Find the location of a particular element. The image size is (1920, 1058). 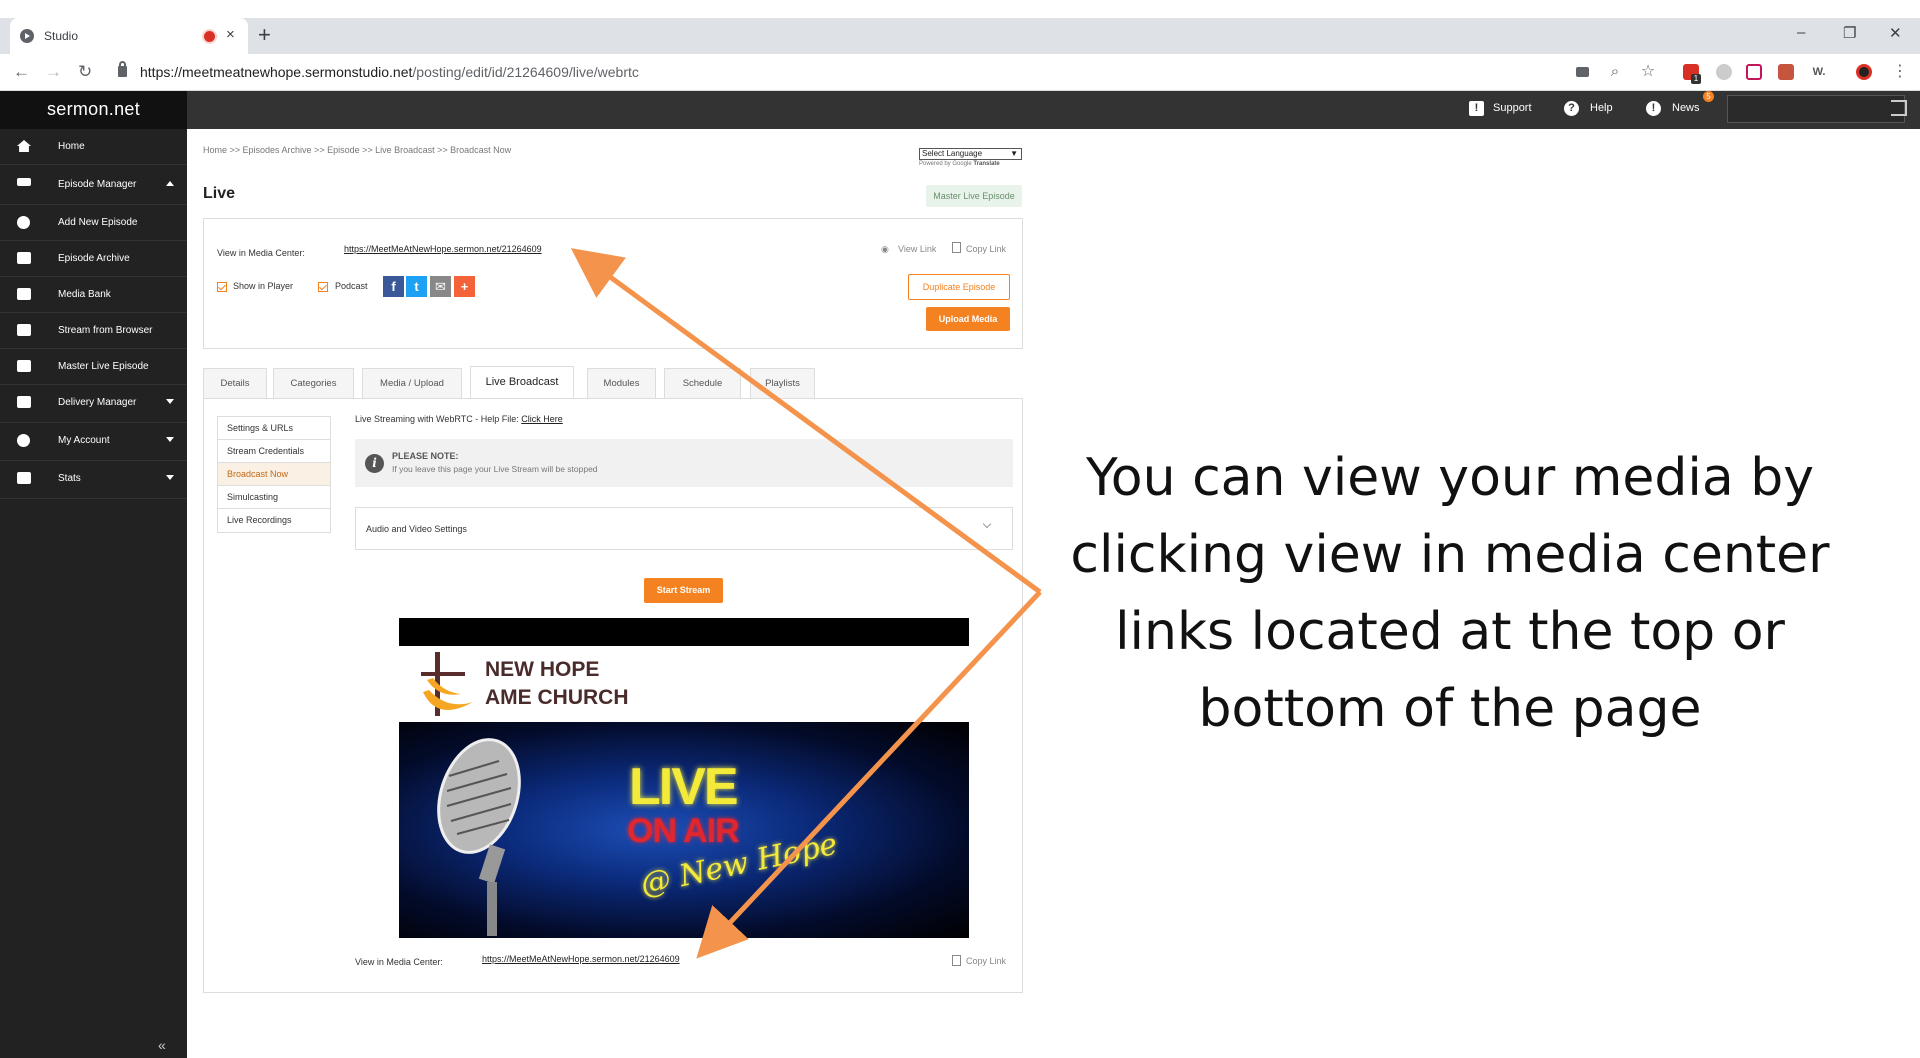

google-translate-credit: Powered by Google Translate is located at coordinates (959, 164).